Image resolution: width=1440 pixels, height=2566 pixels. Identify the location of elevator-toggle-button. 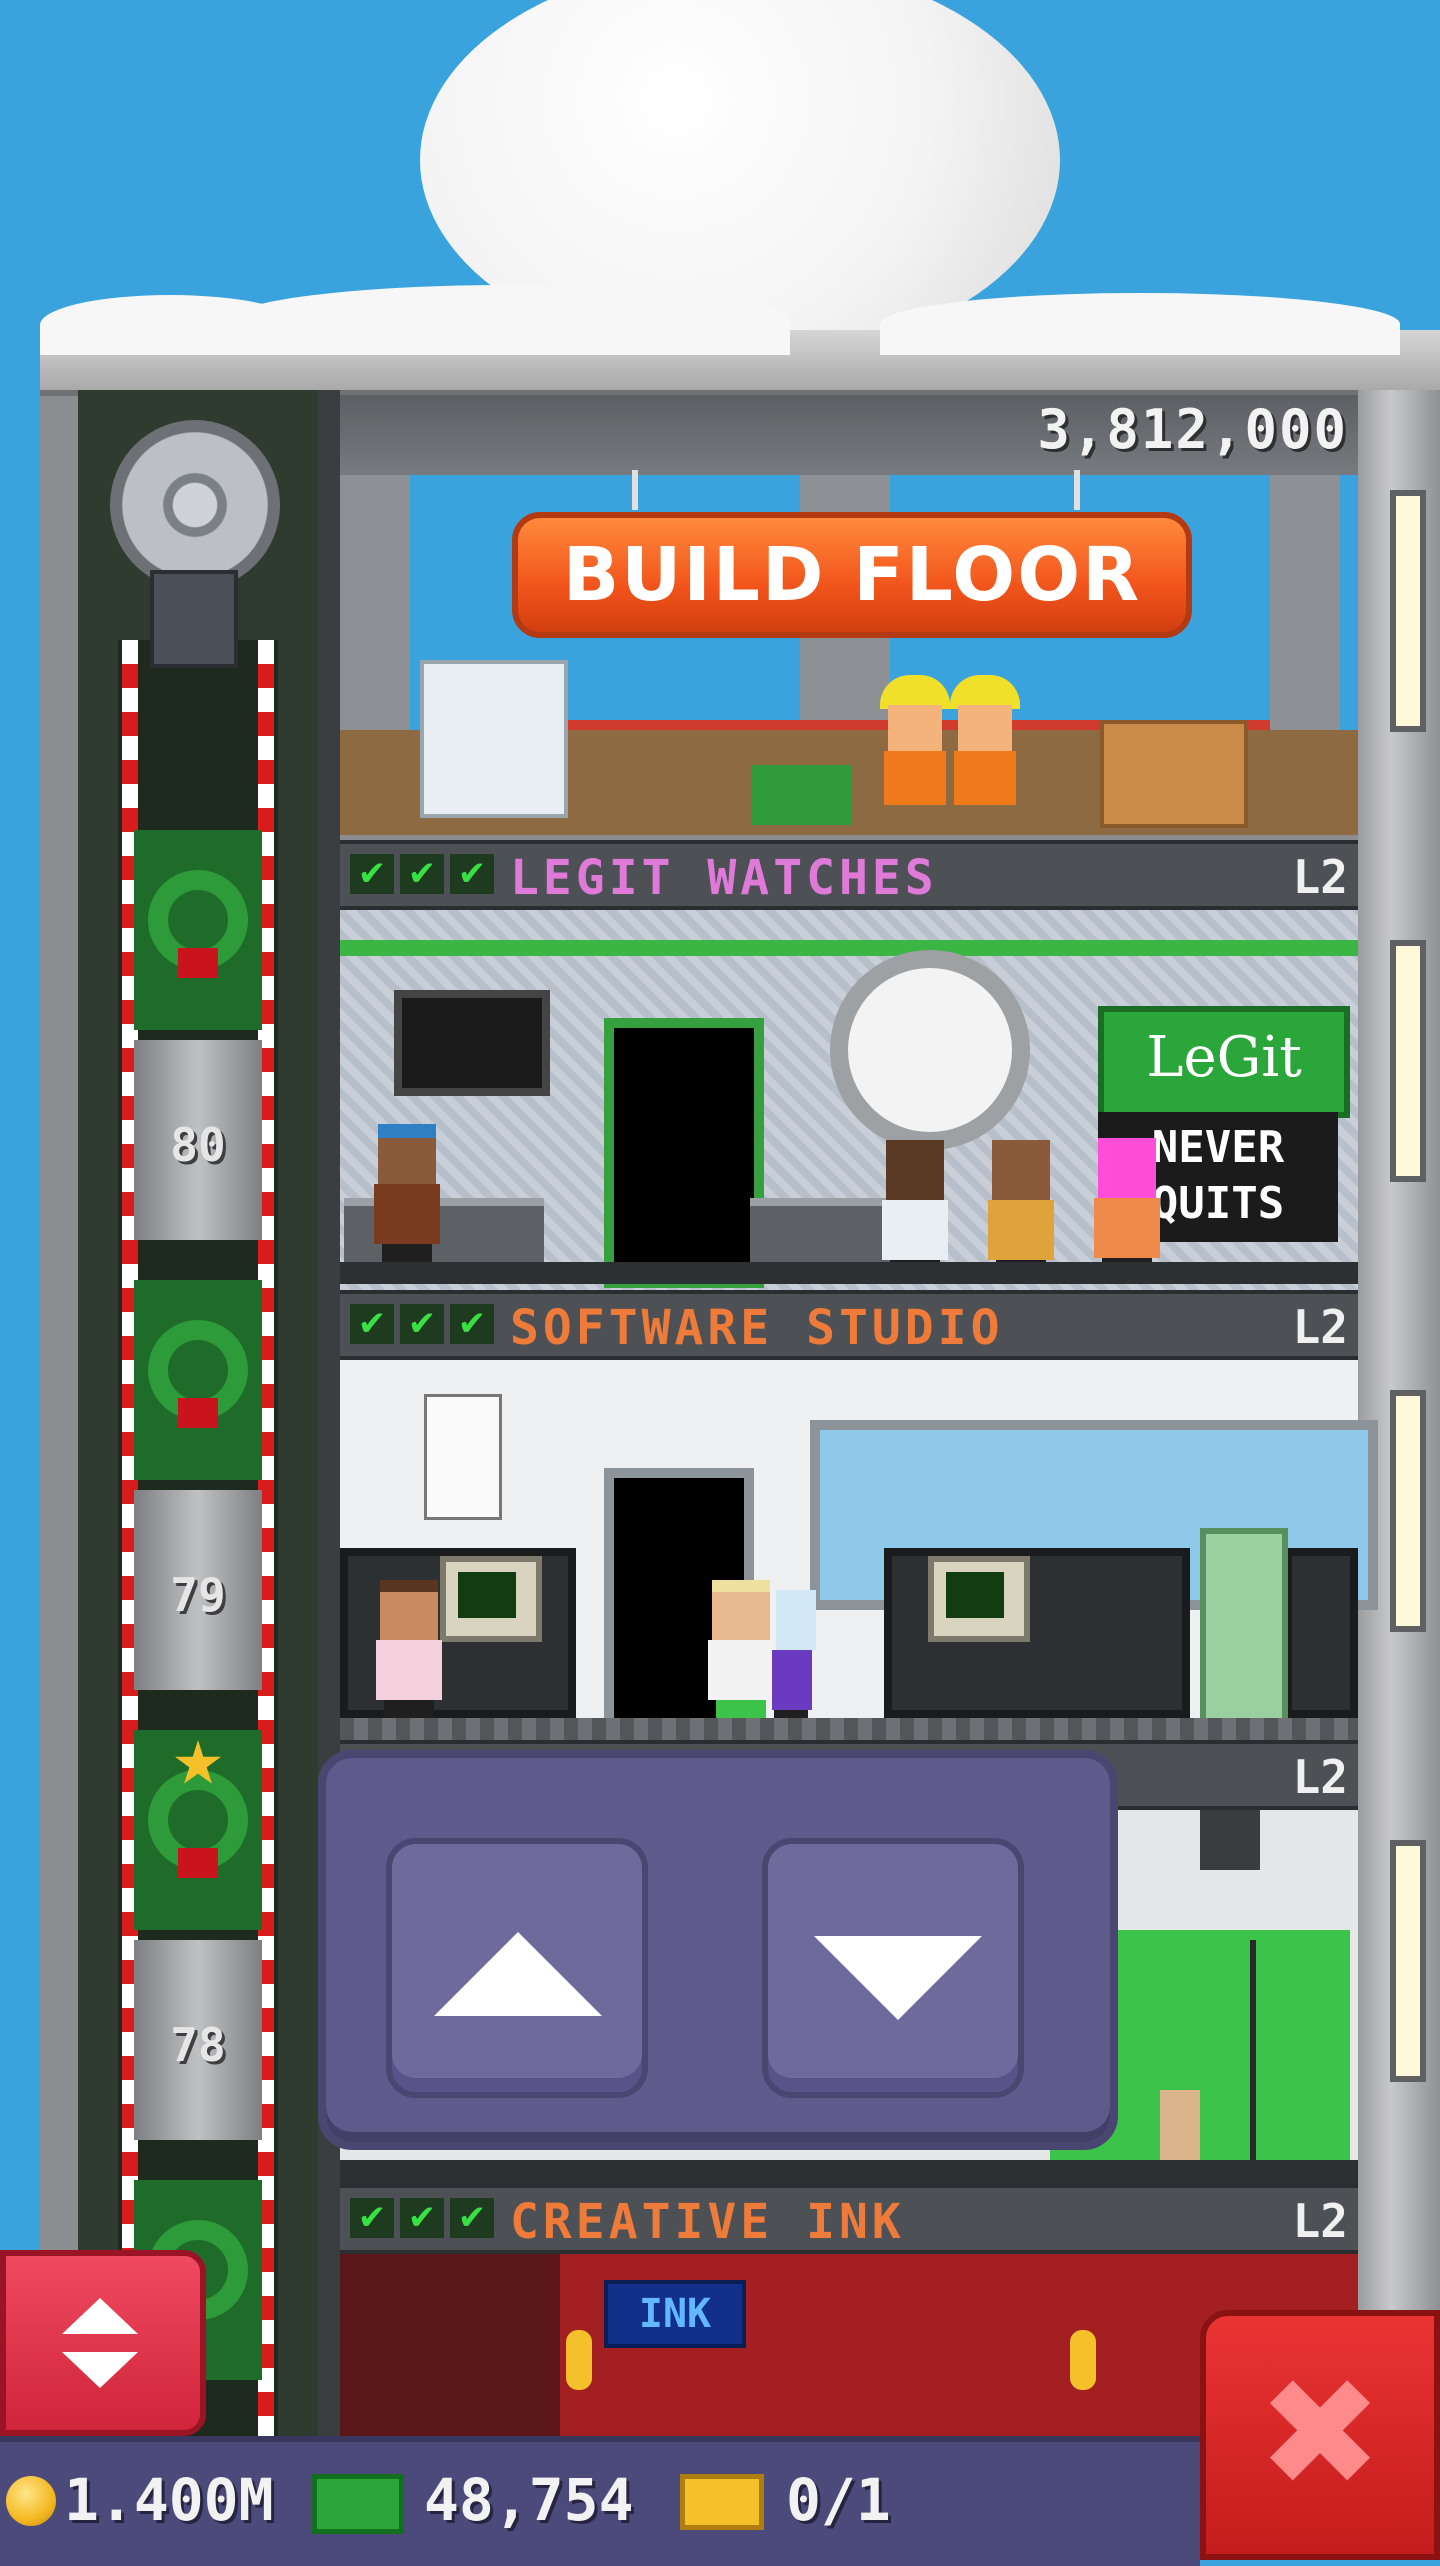
(103, 2343).